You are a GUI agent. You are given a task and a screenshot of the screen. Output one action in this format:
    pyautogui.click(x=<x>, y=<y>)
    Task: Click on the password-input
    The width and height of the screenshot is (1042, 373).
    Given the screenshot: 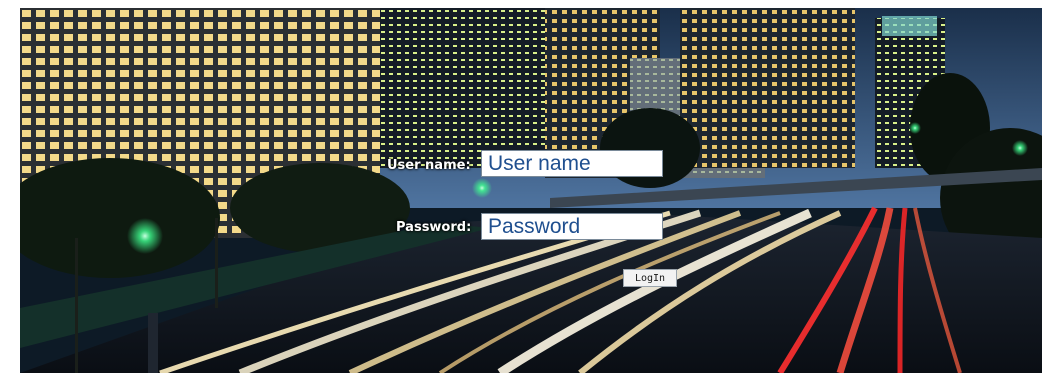 What is the action you would take?
    pyautogui.click(x=572, y=226)
    